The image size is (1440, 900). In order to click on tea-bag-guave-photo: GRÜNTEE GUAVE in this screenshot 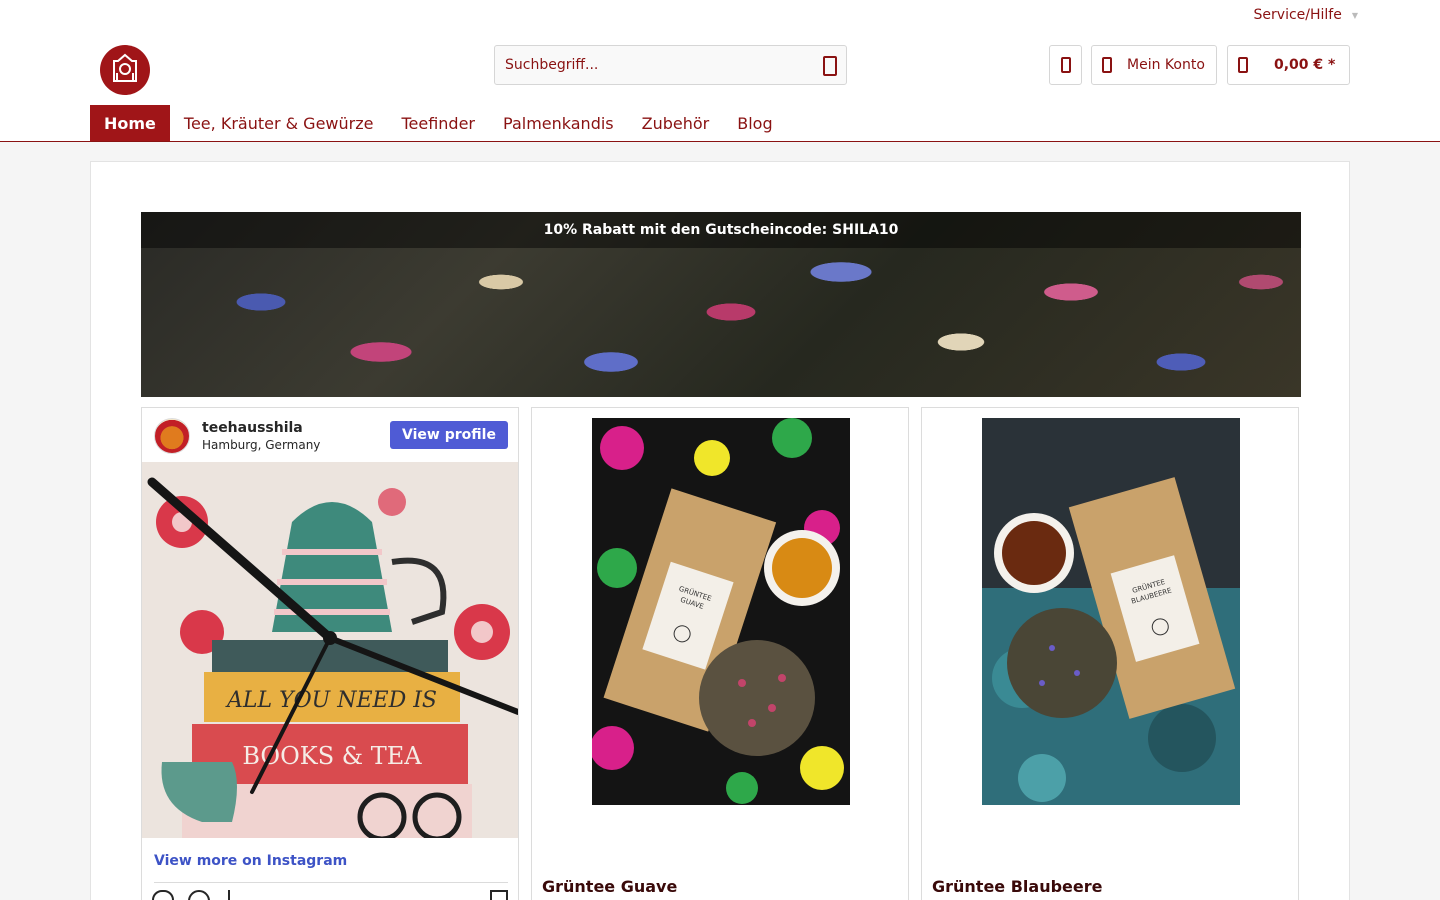, I will do `click(721, 611)`.